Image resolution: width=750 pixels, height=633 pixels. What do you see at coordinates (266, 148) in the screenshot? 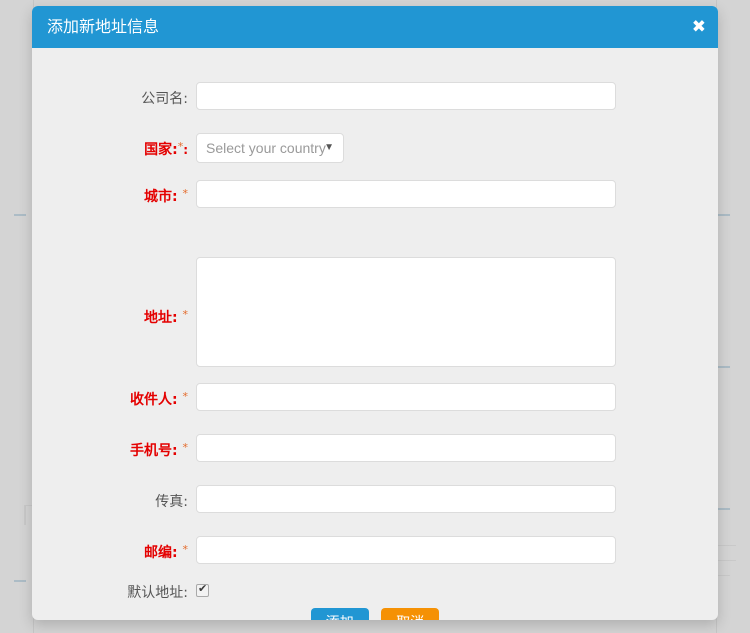
I see `country-select-value: Select your country` at bounding box center [266, 148].